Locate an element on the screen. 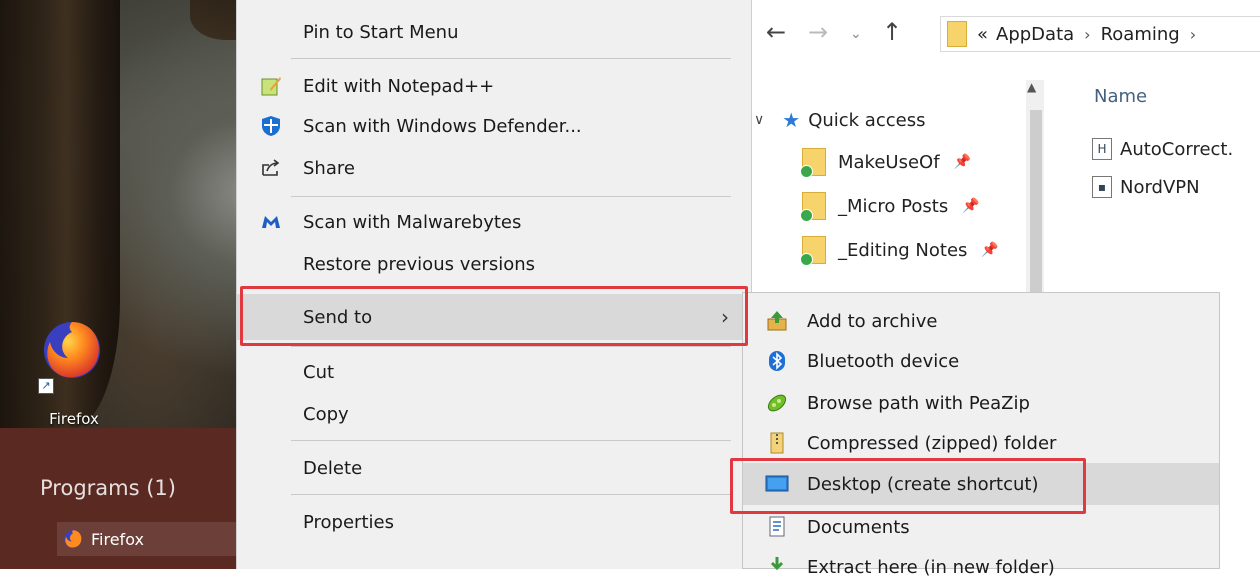  quick-access-item-label: MakeUseOf is located at coordinates (889, 162).